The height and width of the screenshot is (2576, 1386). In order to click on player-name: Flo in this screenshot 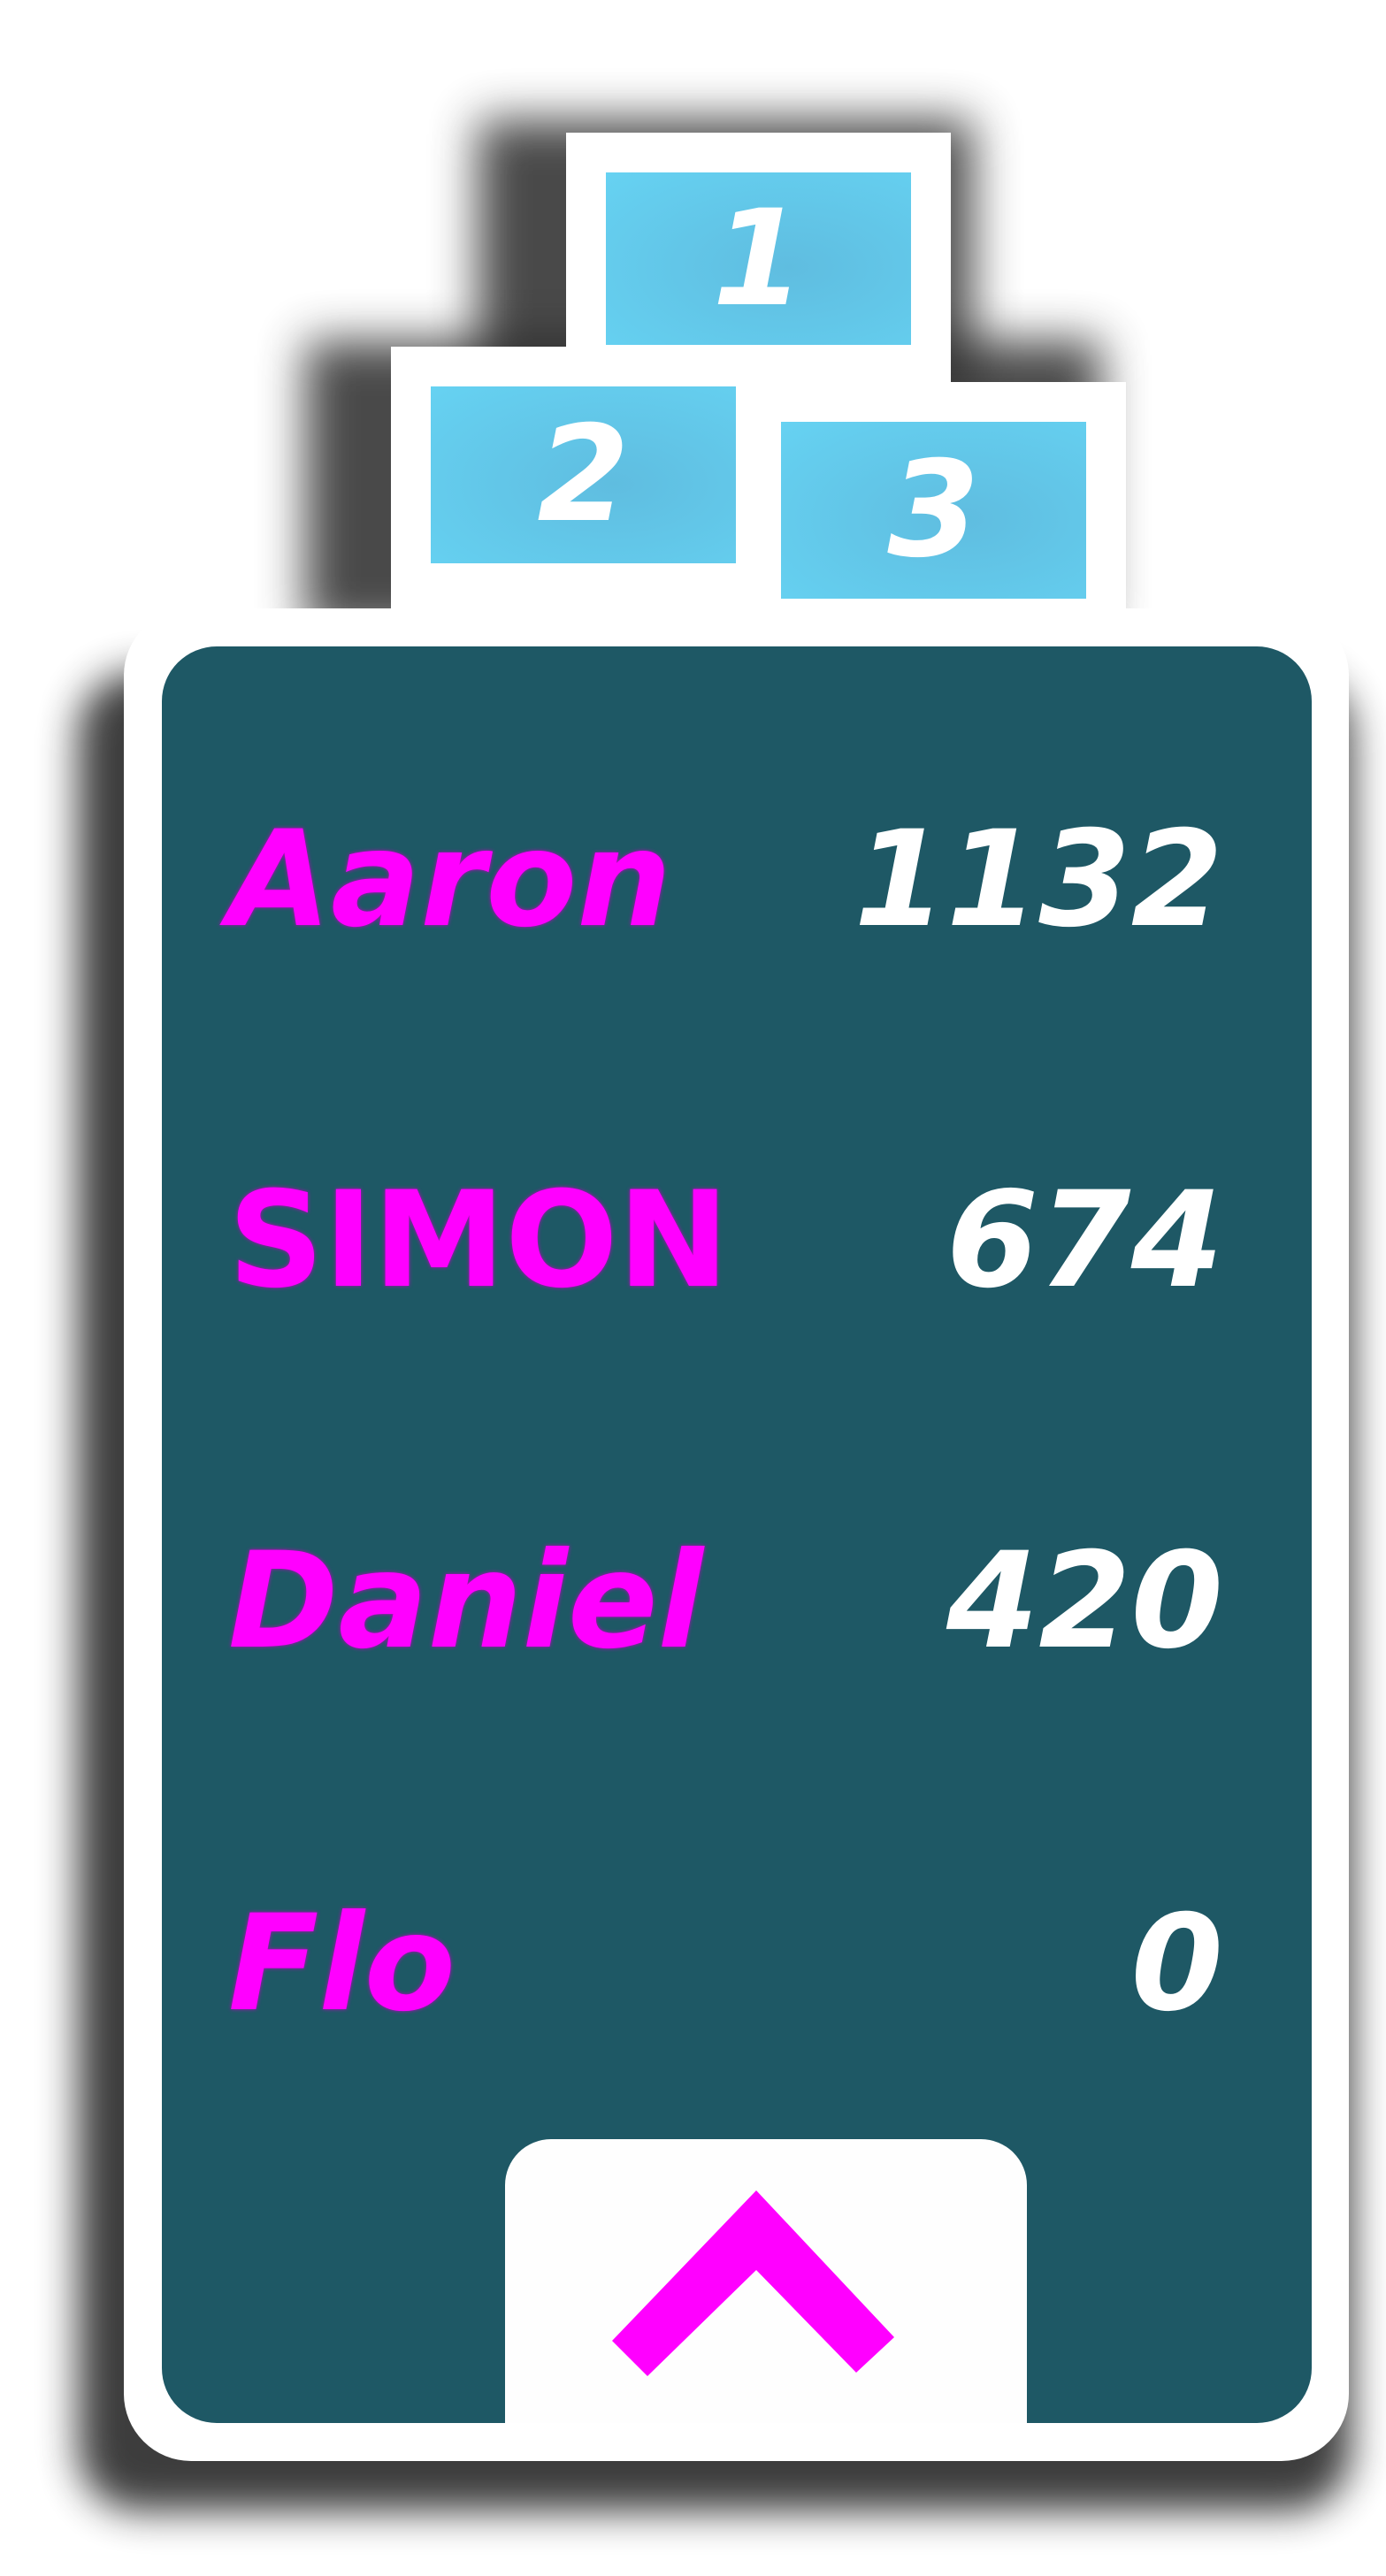, I will do `click(342, 1964)`.